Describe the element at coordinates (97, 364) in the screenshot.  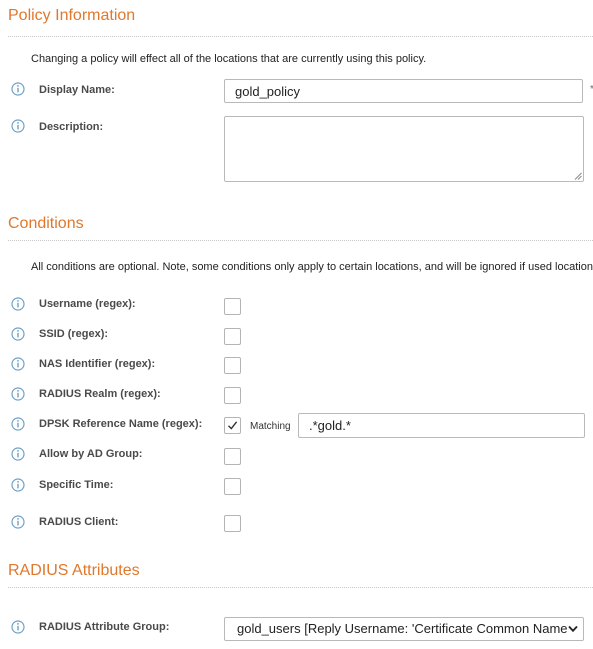
I see `condition-label-nas-identifier: NAS Identifier (regex):` at that location.